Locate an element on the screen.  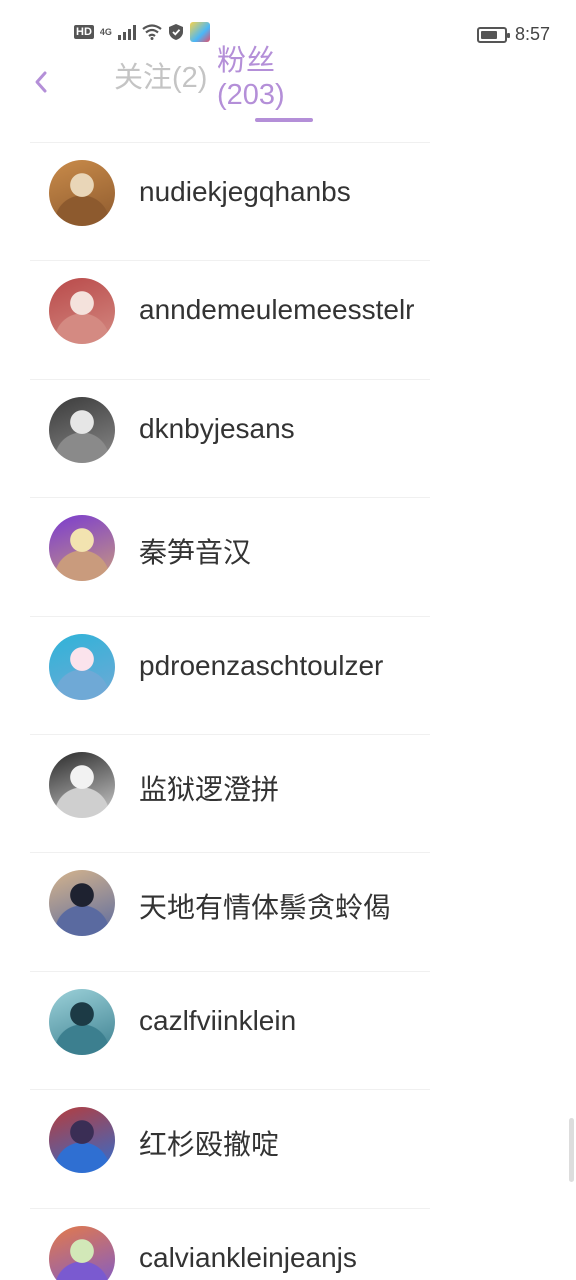
signal-icon is located at coordinates (126, 32).